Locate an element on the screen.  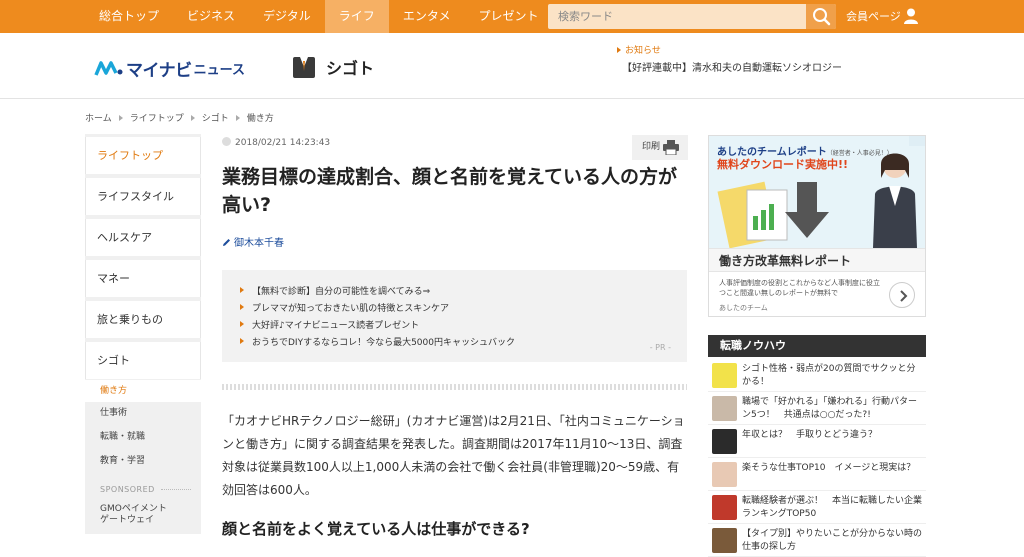
sidebar-item-money: マネー is located at coordinates (143, 278).